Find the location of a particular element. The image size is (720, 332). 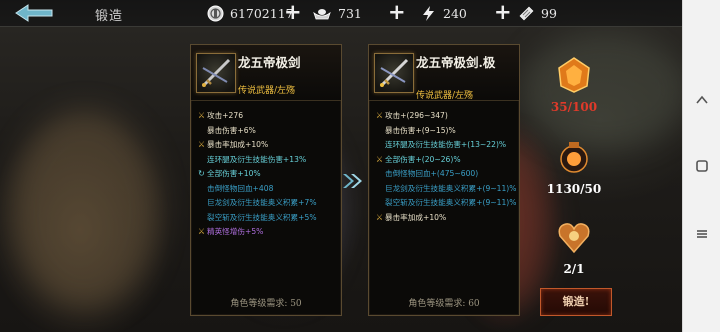

stat-text: 全部伤害+(20~26)% is located at coordinates (423, 159).